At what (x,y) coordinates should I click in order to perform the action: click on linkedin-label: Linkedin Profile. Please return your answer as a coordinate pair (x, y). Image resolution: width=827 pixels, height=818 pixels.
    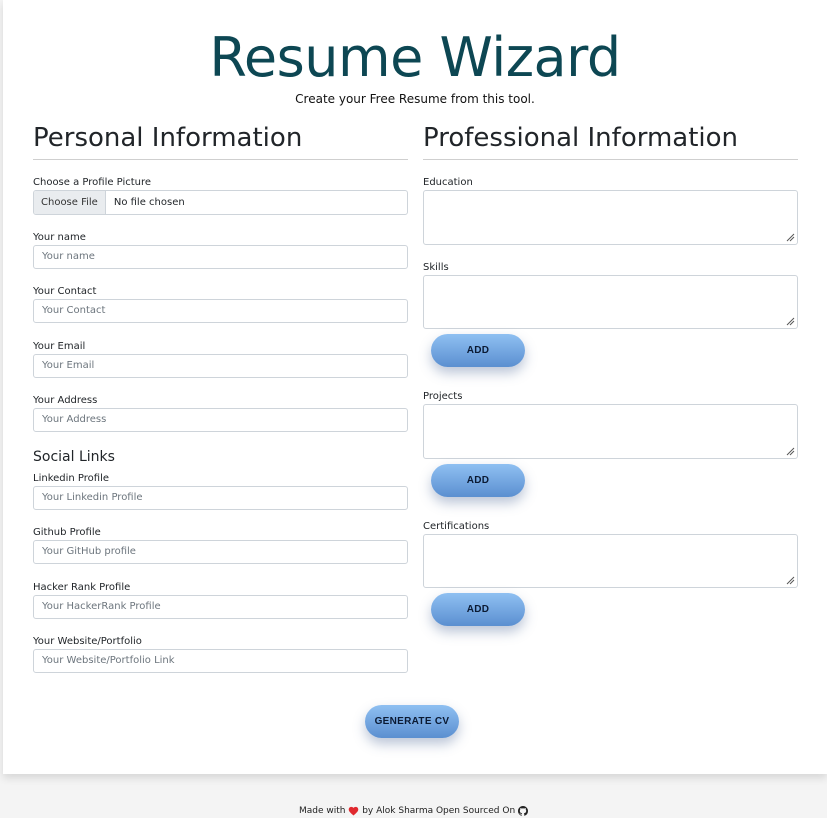
    Looking at the image, I should click on (71, 478).